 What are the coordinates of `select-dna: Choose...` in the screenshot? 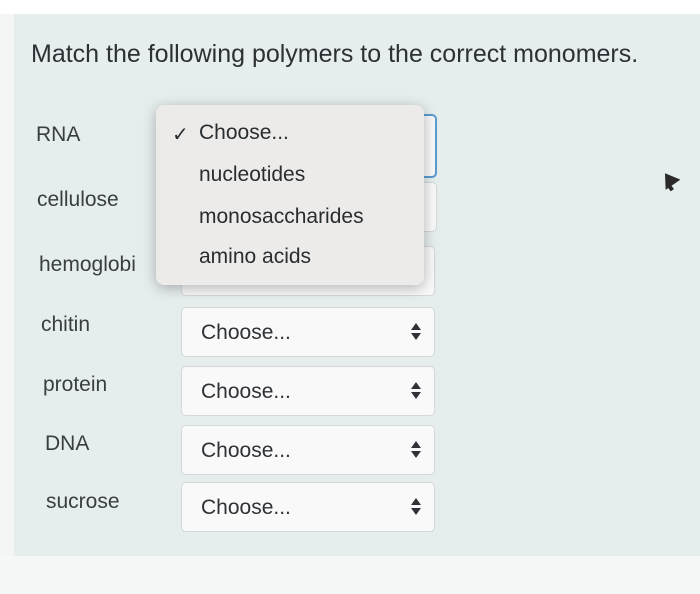 It's located at (308, 450).